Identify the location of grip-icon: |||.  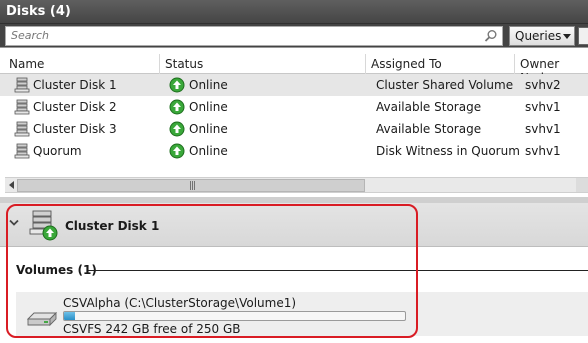
(192, 186).